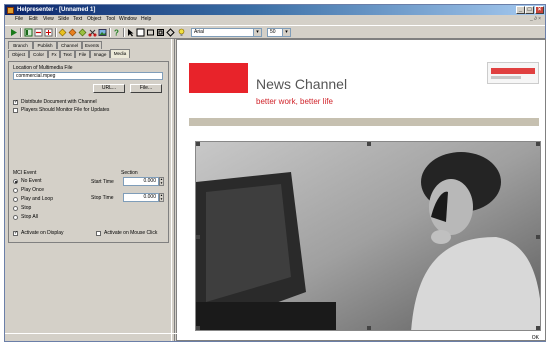  I want to click on cut-icon, so click(92, 32).